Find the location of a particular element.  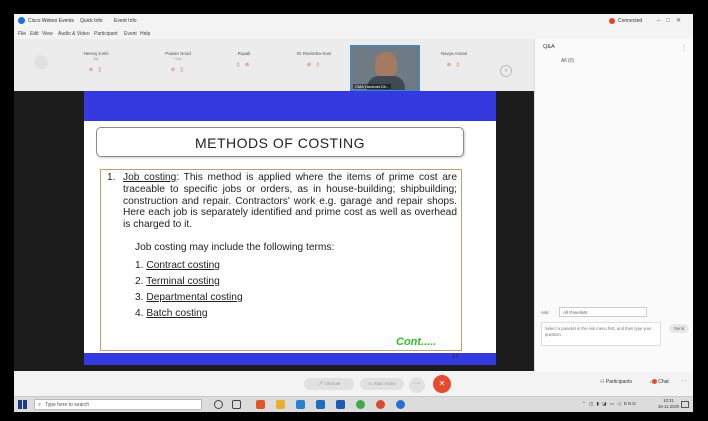

participant-tile: Pawan Sood Host ⊘ ▯ is located at coordinates (178, 65).